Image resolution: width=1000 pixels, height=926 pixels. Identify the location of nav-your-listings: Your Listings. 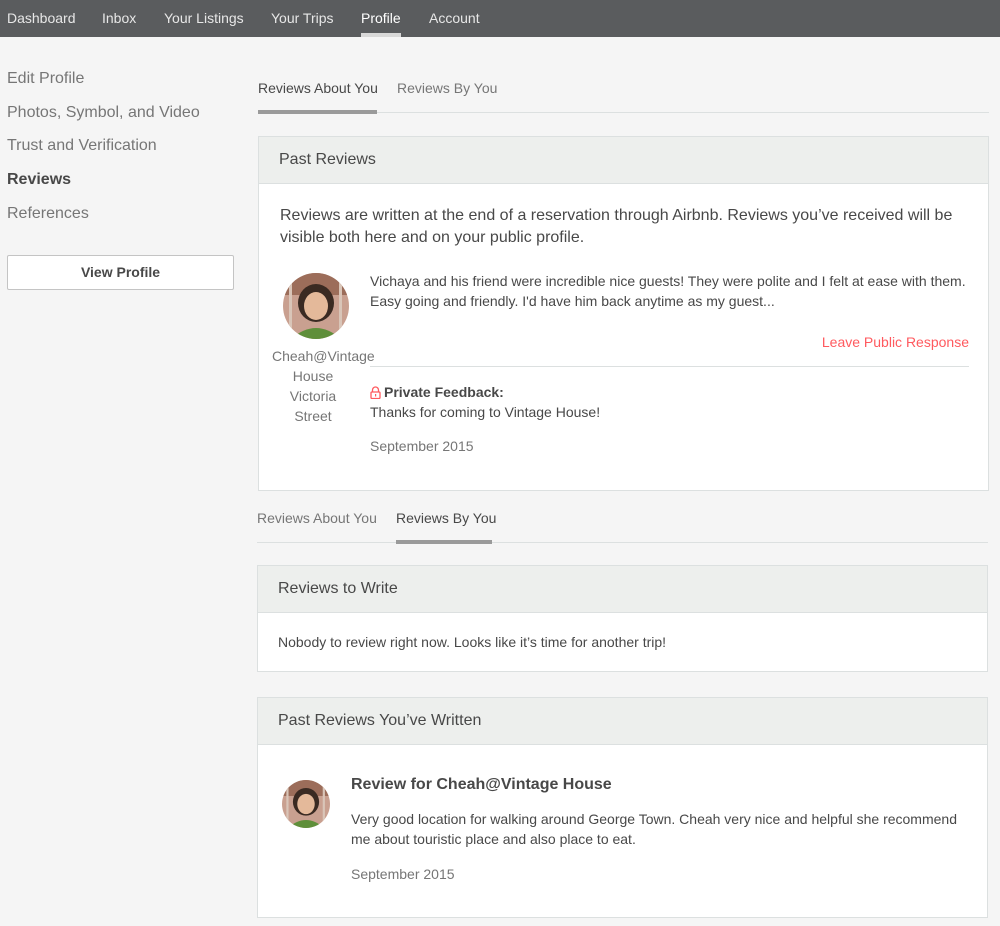
(204, 18).